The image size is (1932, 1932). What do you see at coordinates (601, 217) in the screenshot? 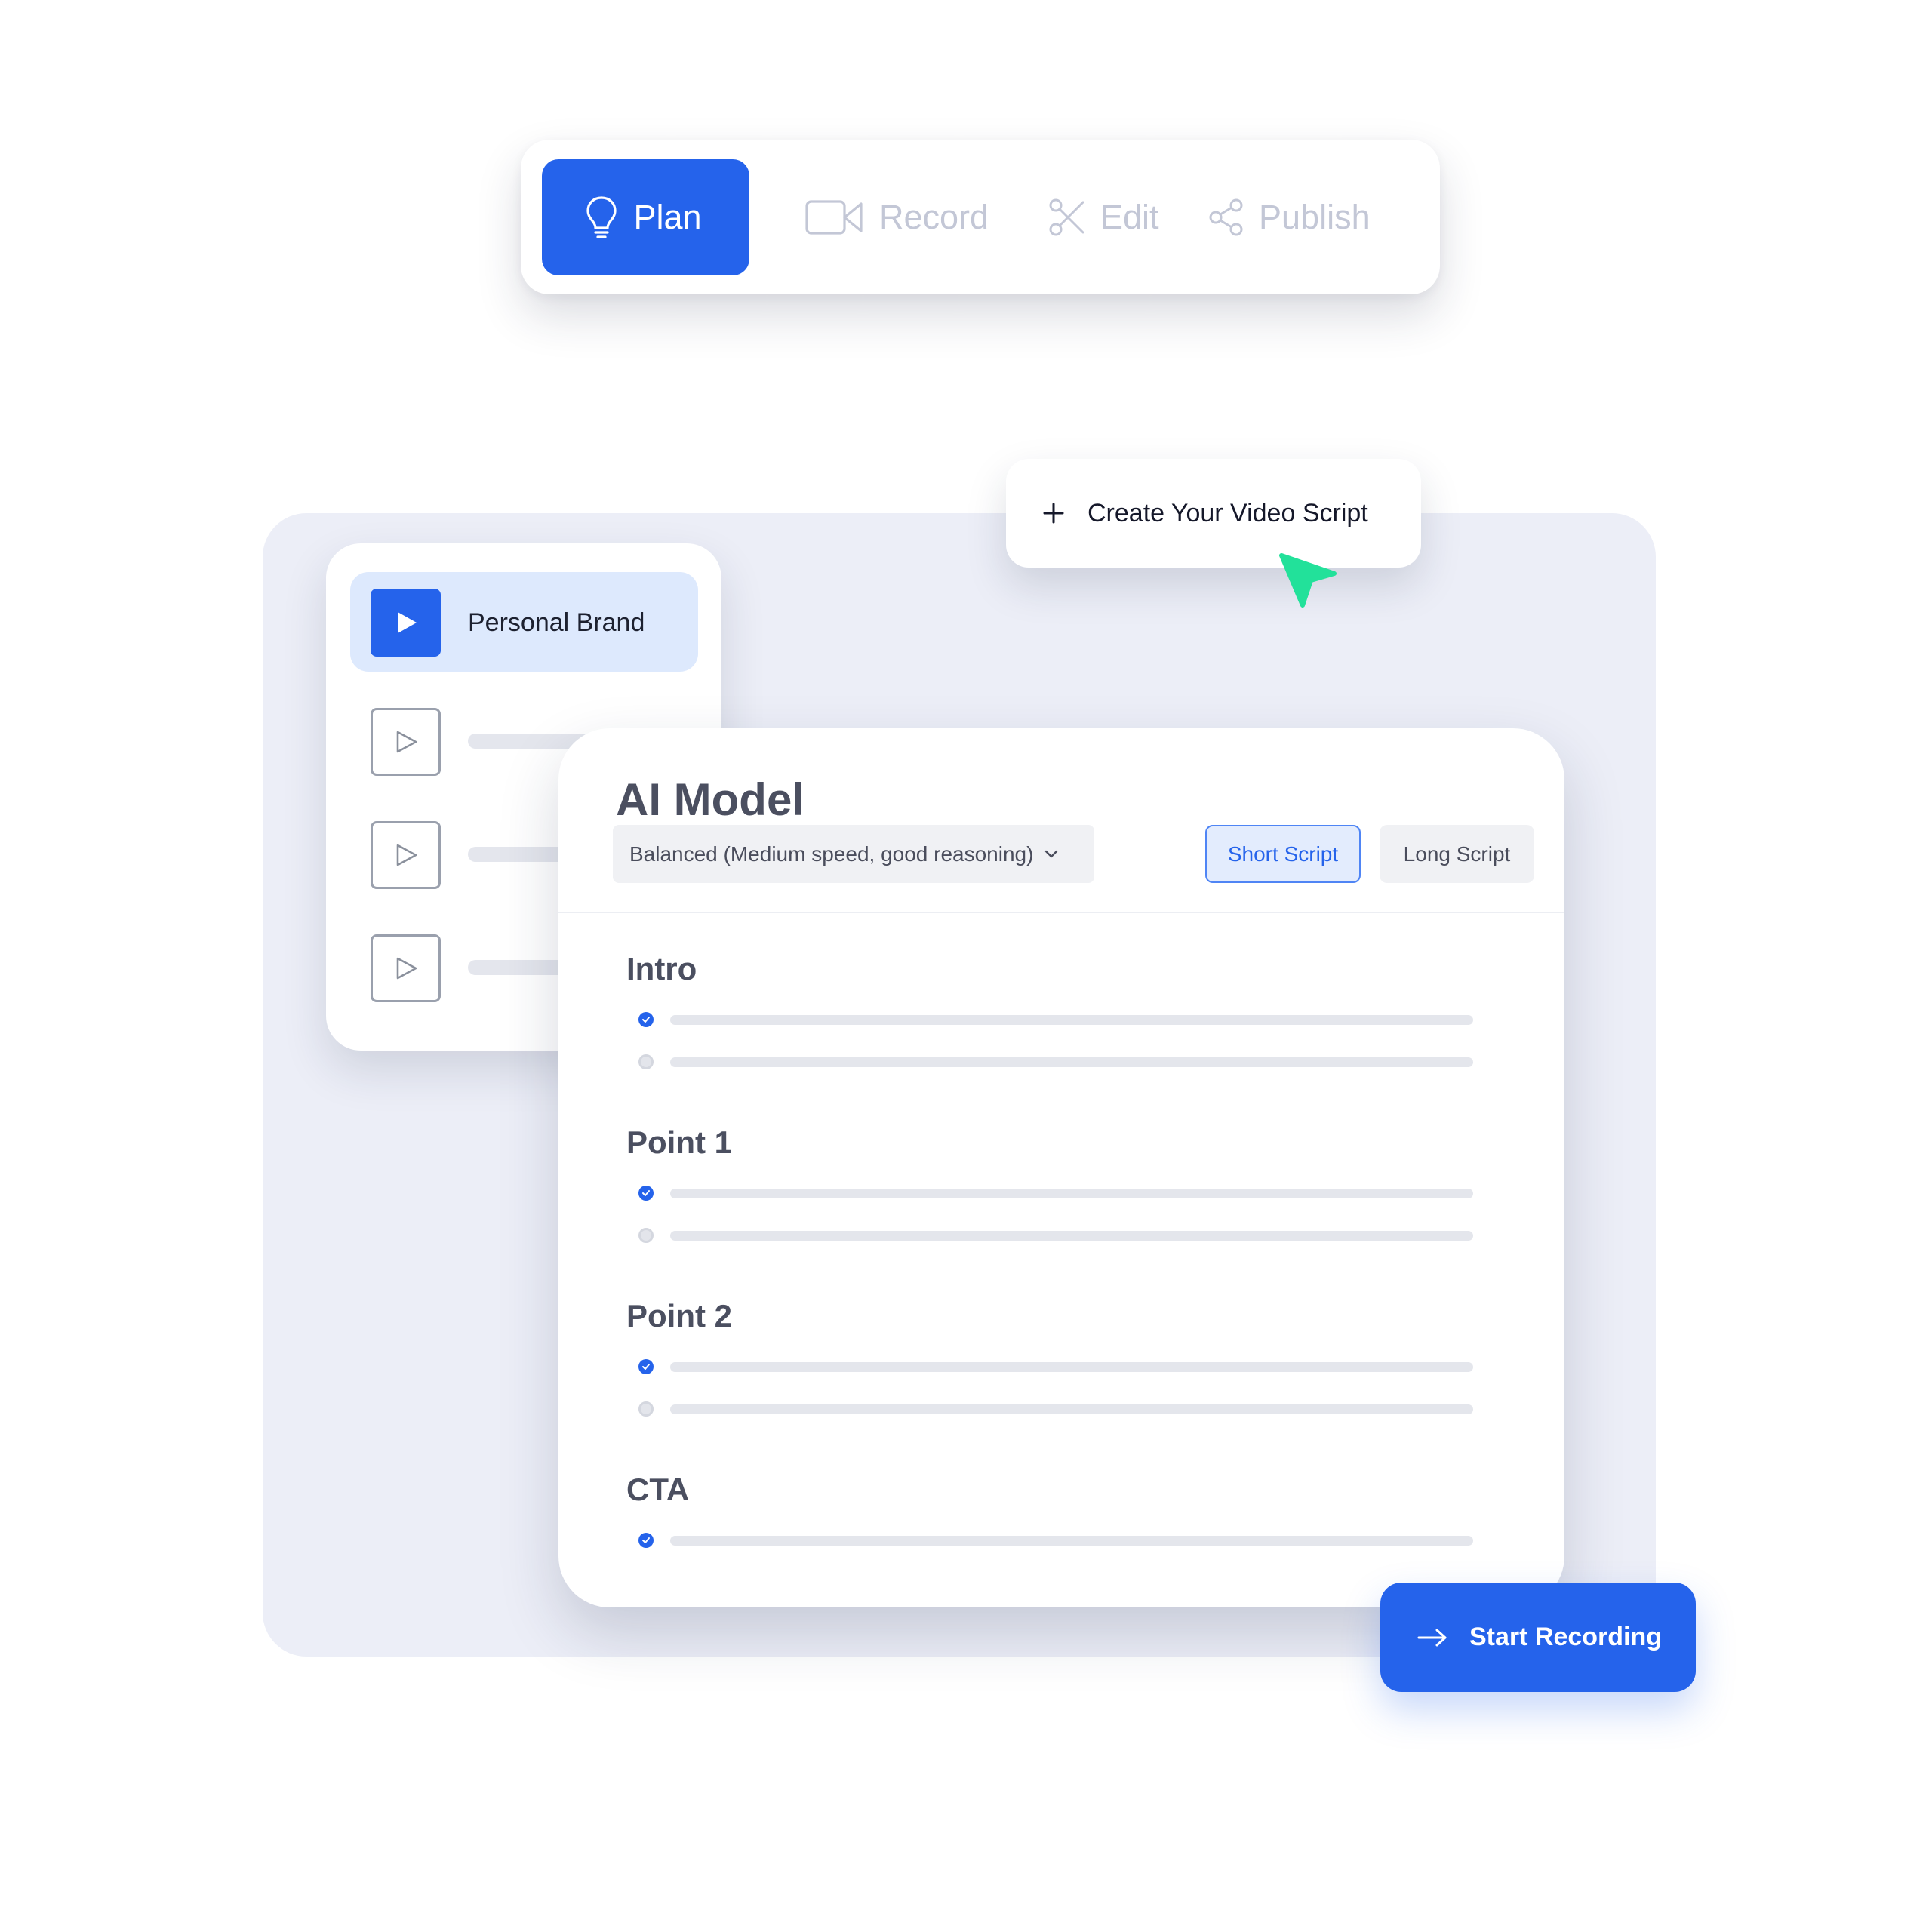
I see `lightbulb-icon` at bounding box center [601, 217].